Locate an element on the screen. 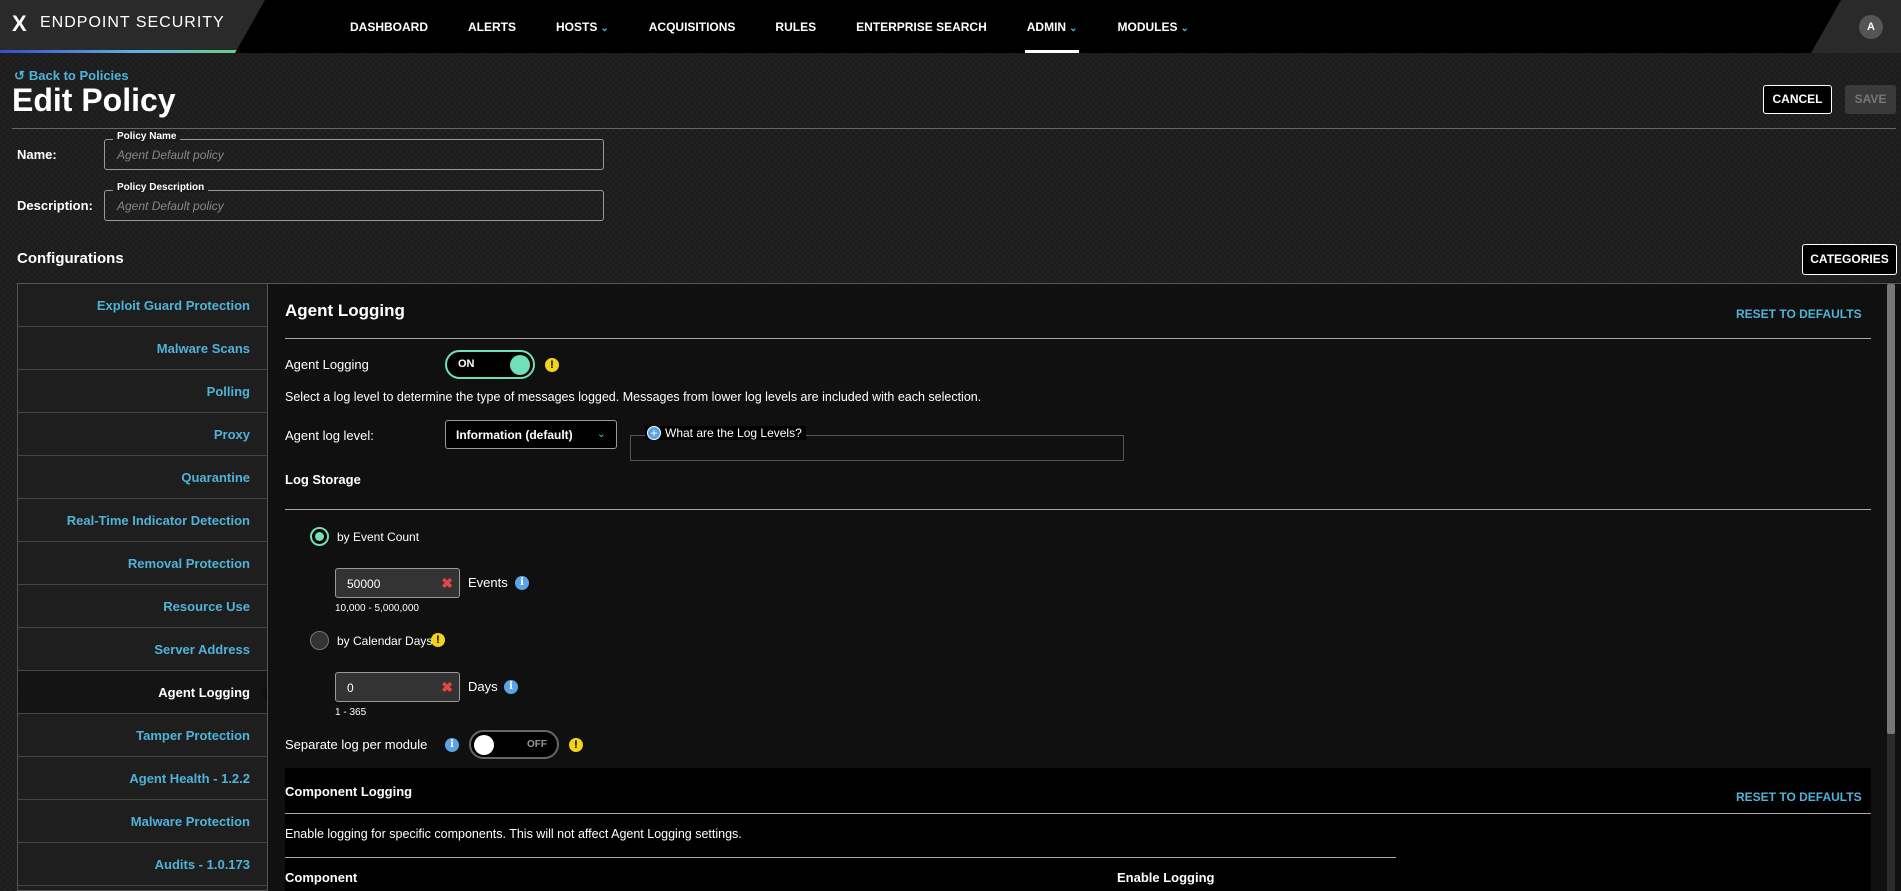  agent-logging-label: Agent Logging is located at coordinates (327, 364).